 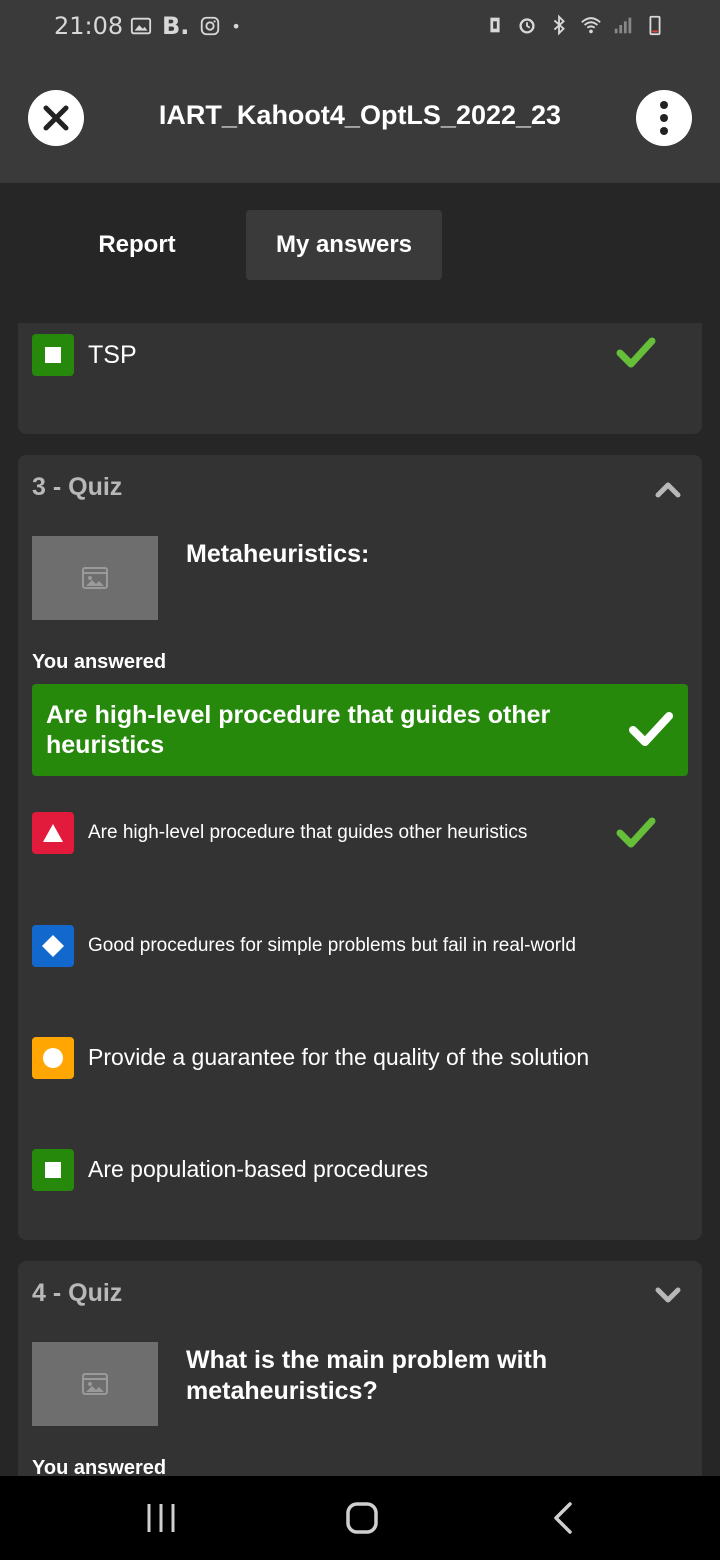 I want to click on close-button, so click(x=56, y=118).